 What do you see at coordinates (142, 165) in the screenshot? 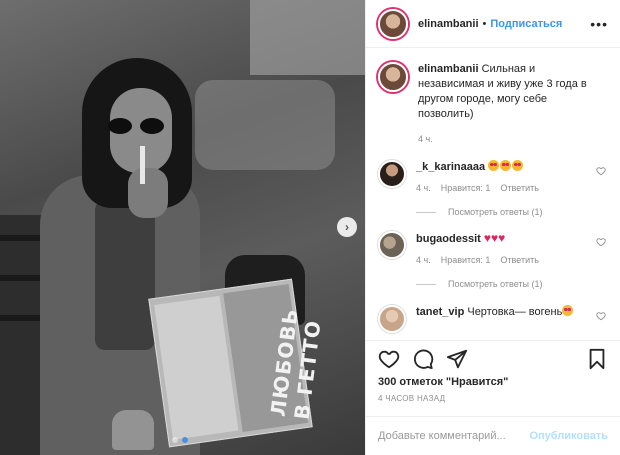
I see `cigarette` at bounding box center [142, 165].